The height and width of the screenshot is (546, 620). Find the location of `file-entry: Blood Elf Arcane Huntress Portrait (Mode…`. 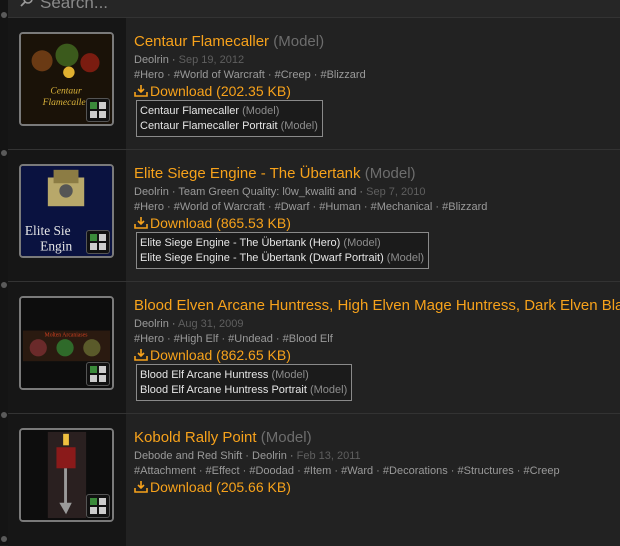

file-entry: Blood Elf Arcane Huntress Portrait (Mode… is located at coordinates (243, 390).